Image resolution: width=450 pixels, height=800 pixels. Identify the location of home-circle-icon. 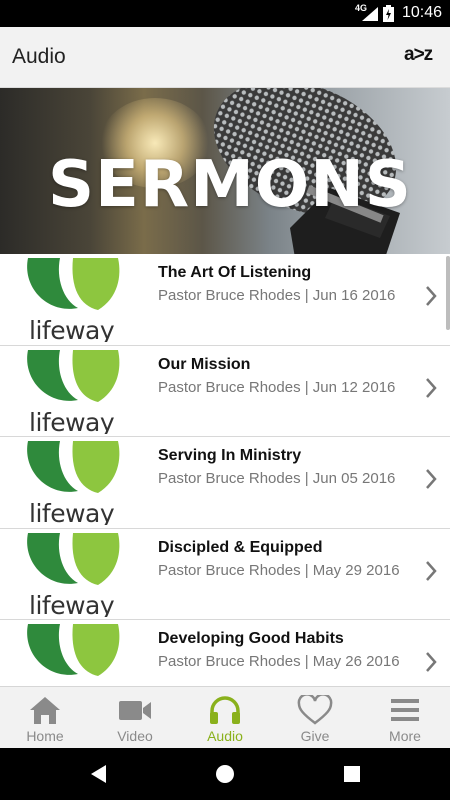
(225, 774).